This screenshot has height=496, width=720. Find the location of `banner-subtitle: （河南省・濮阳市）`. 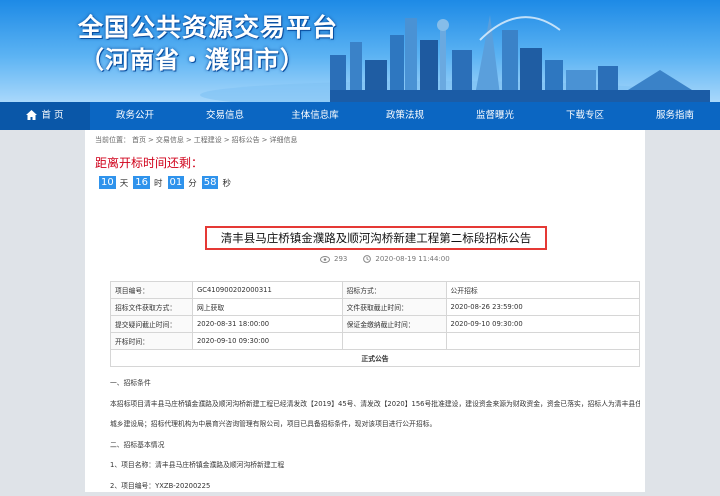

banner-subtitle: （河南省・濮阳市） is located at coordinates (192, 57).